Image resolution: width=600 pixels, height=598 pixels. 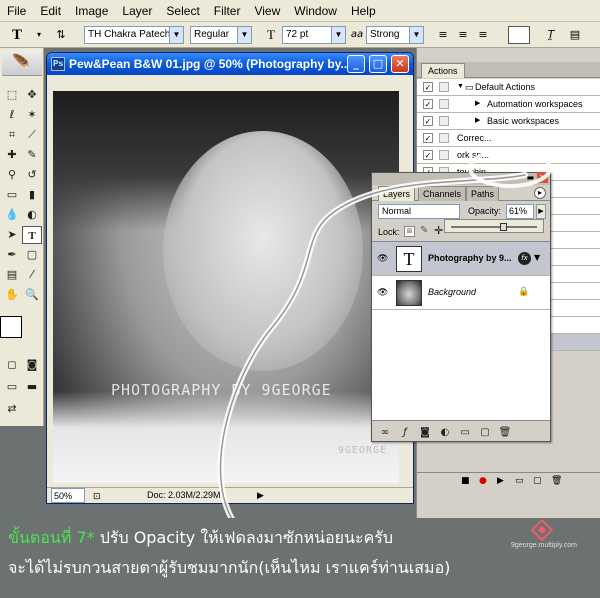 I want to click on align-right-icon: ≡, so click(x=483, y=35).